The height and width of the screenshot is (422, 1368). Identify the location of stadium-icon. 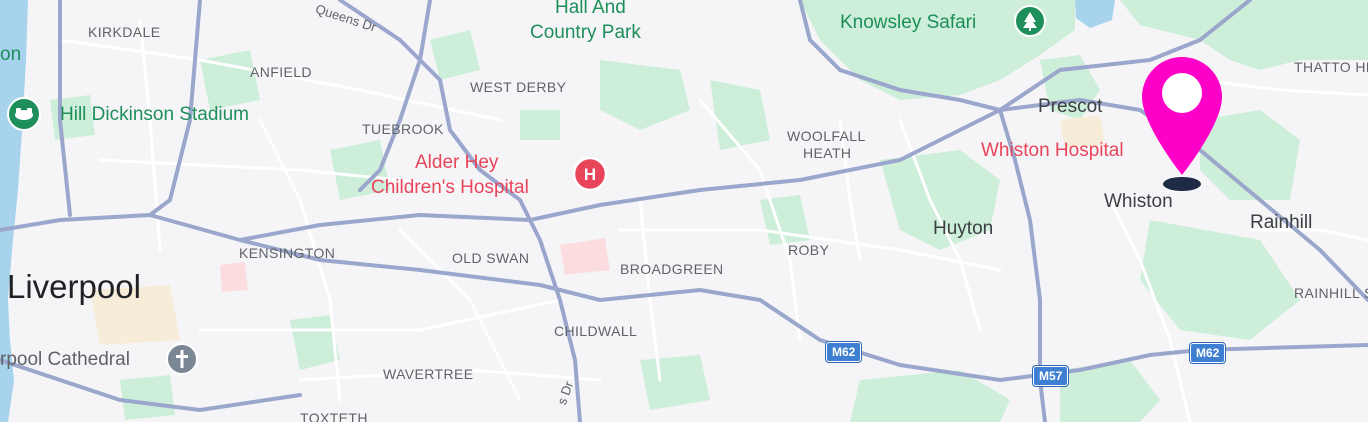
(24, 114).